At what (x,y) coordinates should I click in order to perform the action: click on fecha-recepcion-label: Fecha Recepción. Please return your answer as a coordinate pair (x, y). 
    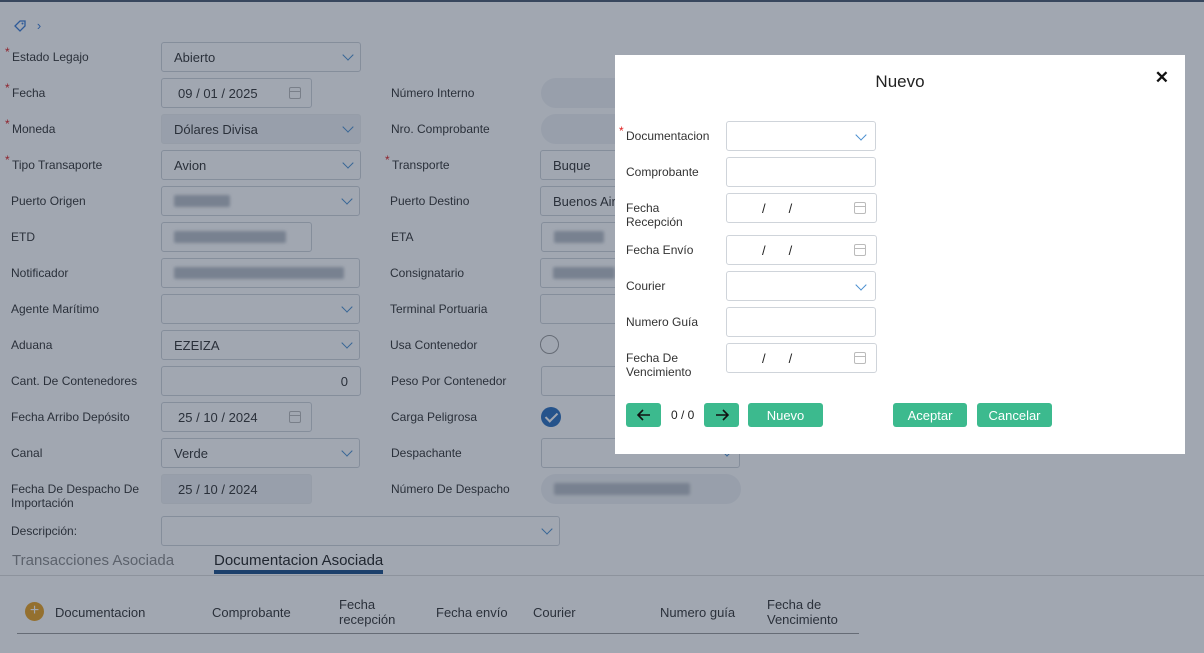
    Looking at the image, I should click on (654, 215).